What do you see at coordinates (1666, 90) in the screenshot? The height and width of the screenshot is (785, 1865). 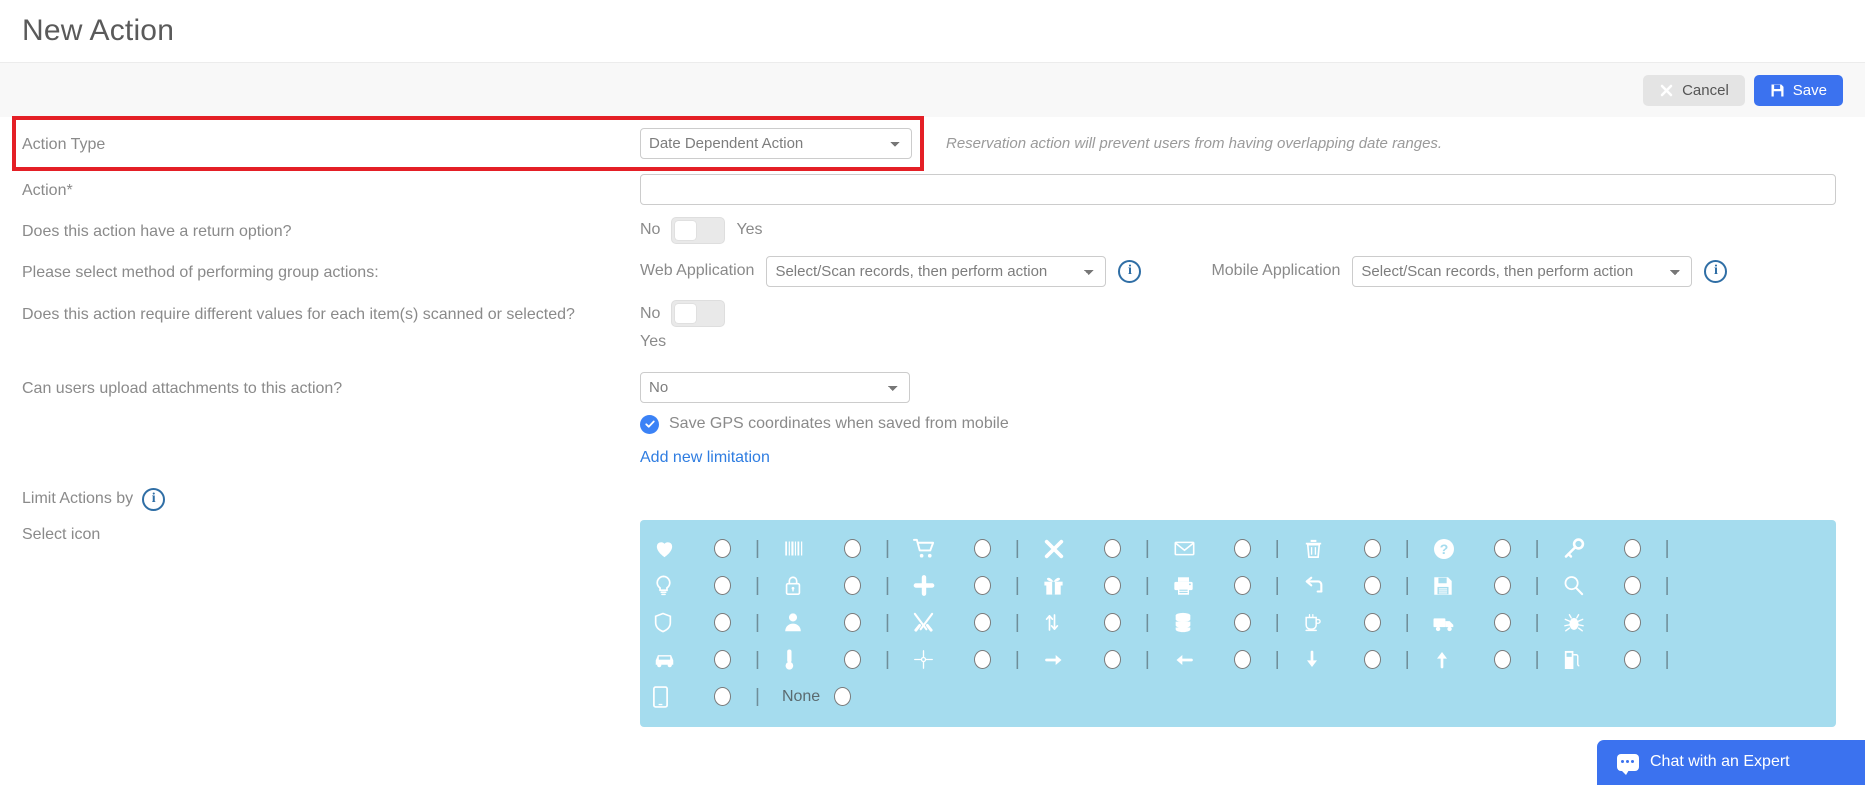 I see `close-icon` at bounding box center [1666, 90].